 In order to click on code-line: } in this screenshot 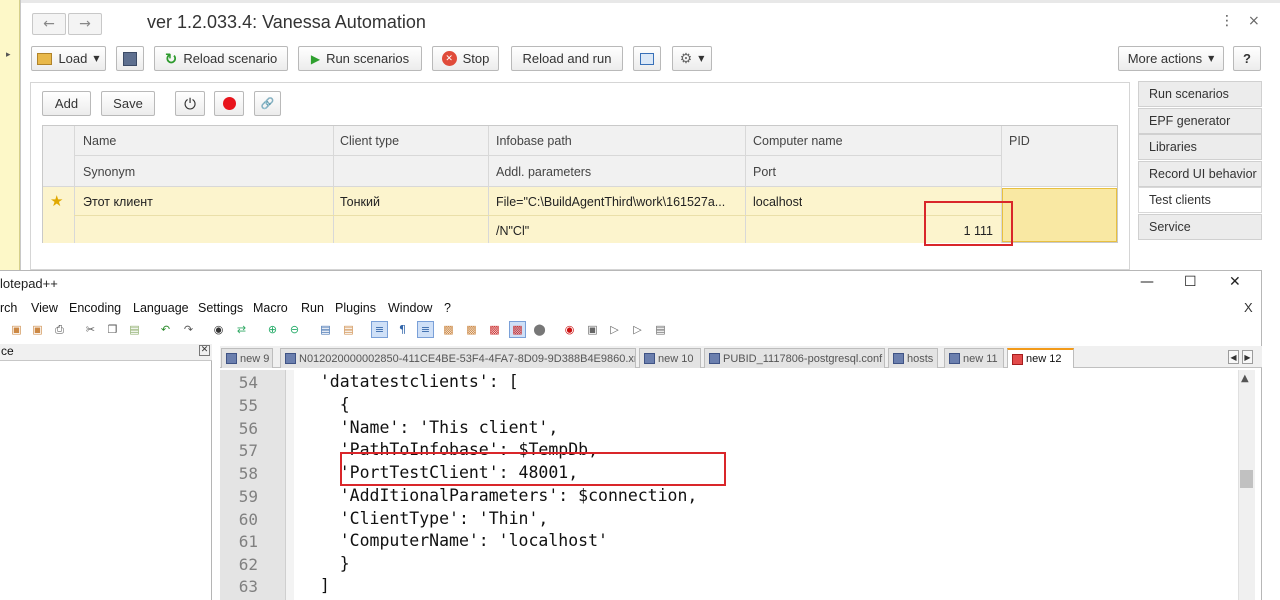, I will do `click(325, 563)`.